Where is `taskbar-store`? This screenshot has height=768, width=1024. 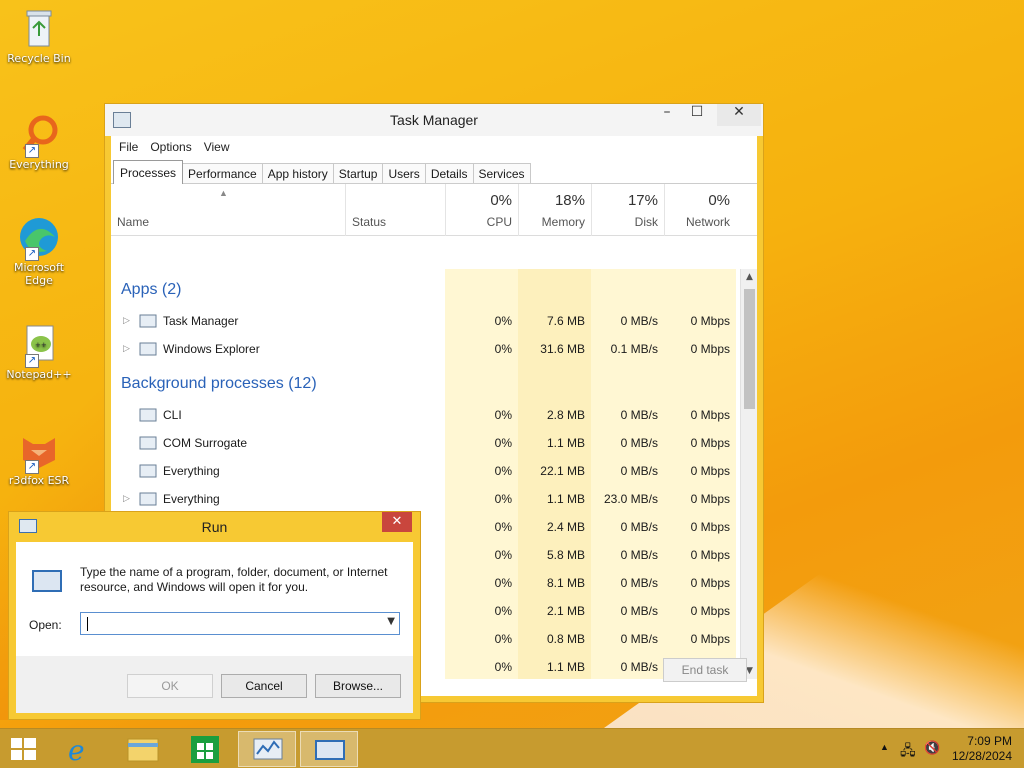
taskbar-store is located at coordinates (205, 749).